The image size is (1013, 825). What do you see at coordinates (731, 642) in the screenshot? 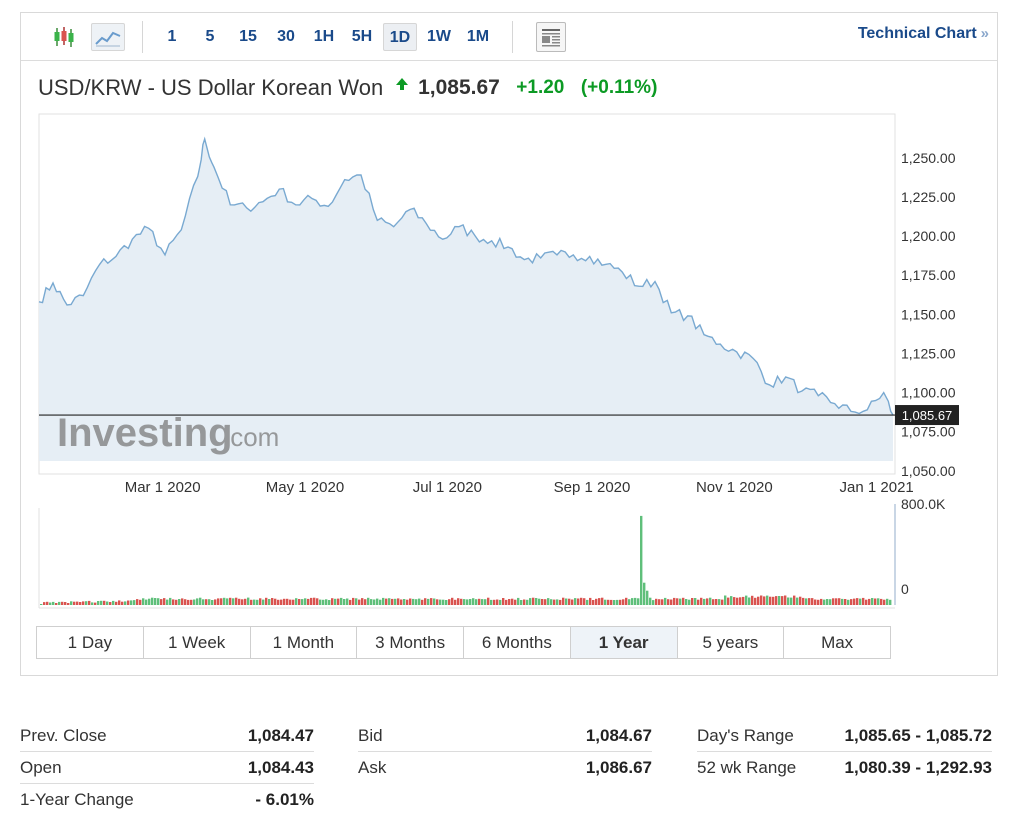
I see `range-5-years: 5 years` at bounding box center [731, 642].